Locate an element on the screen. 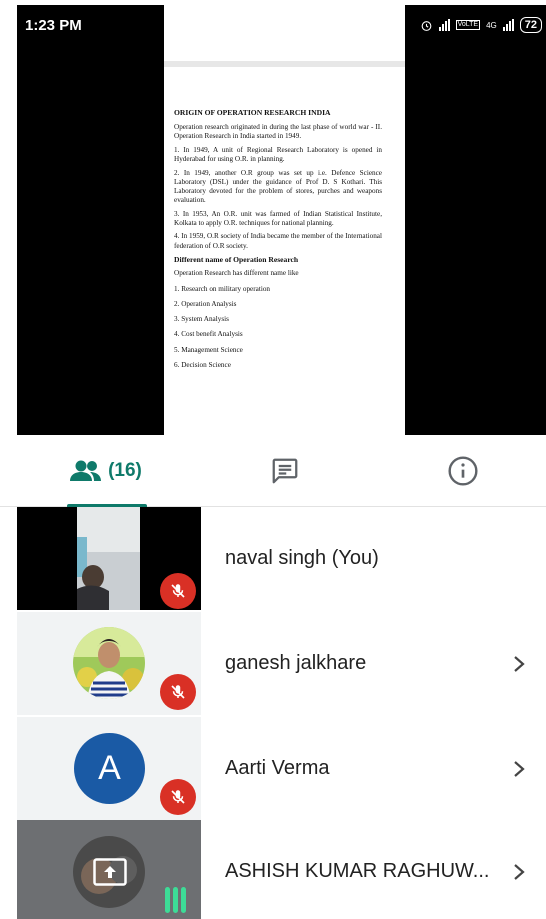 This screenshot has width=546, height=919. tab-chat is located at coordinates (285, 471).